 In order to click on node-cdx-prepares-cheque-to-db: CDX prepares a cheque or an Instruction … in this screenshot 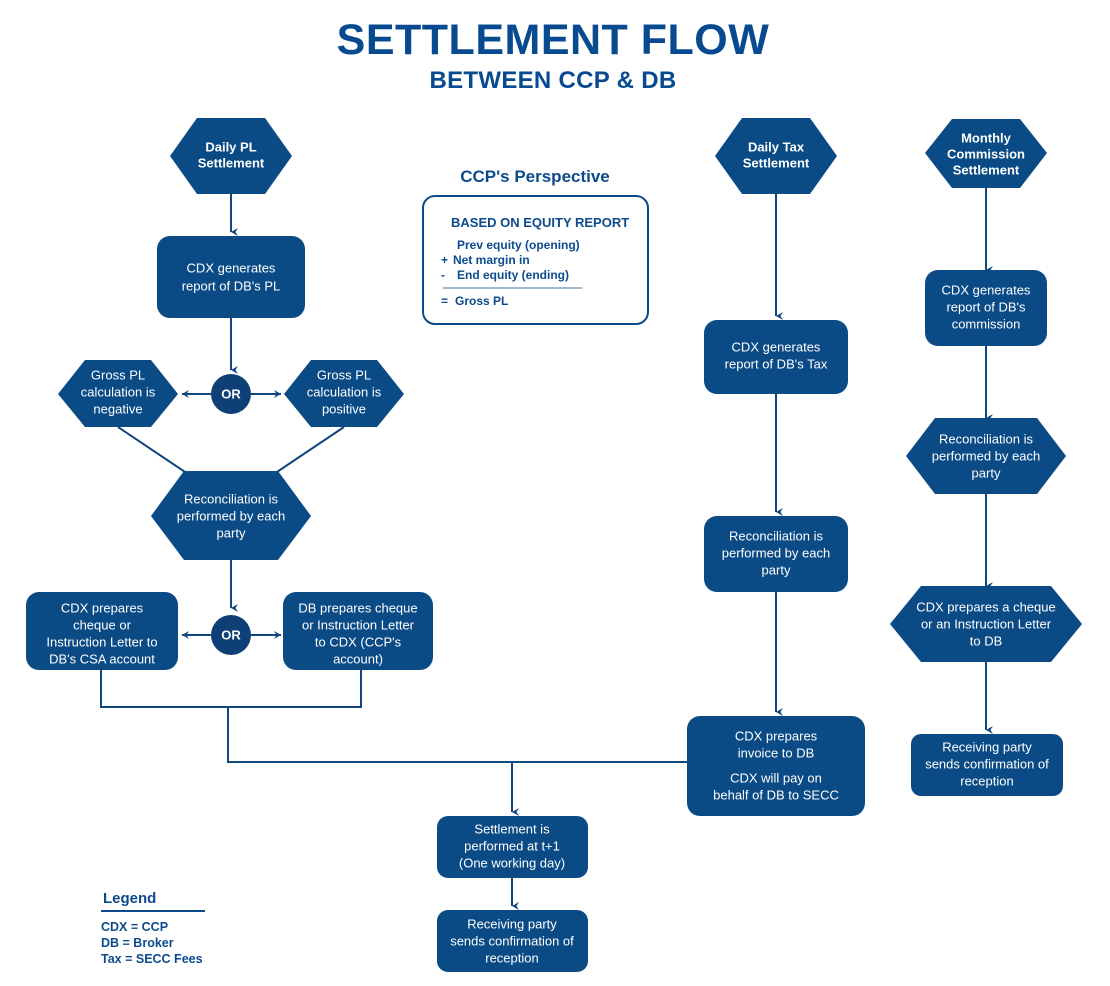, I will do `click(986, 624)`.